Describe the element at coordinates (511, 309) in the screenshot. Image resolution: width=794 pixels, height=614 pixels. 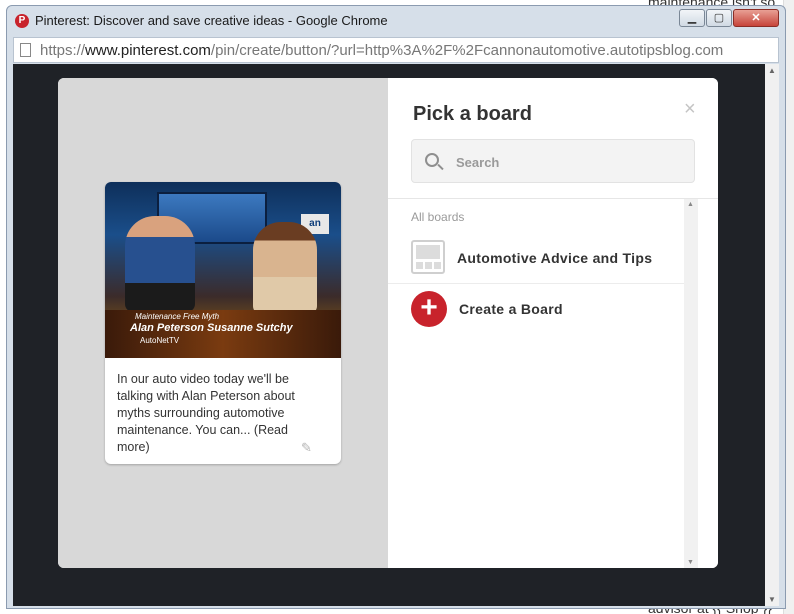
I see `create-board-label: Create a Board` at that location.